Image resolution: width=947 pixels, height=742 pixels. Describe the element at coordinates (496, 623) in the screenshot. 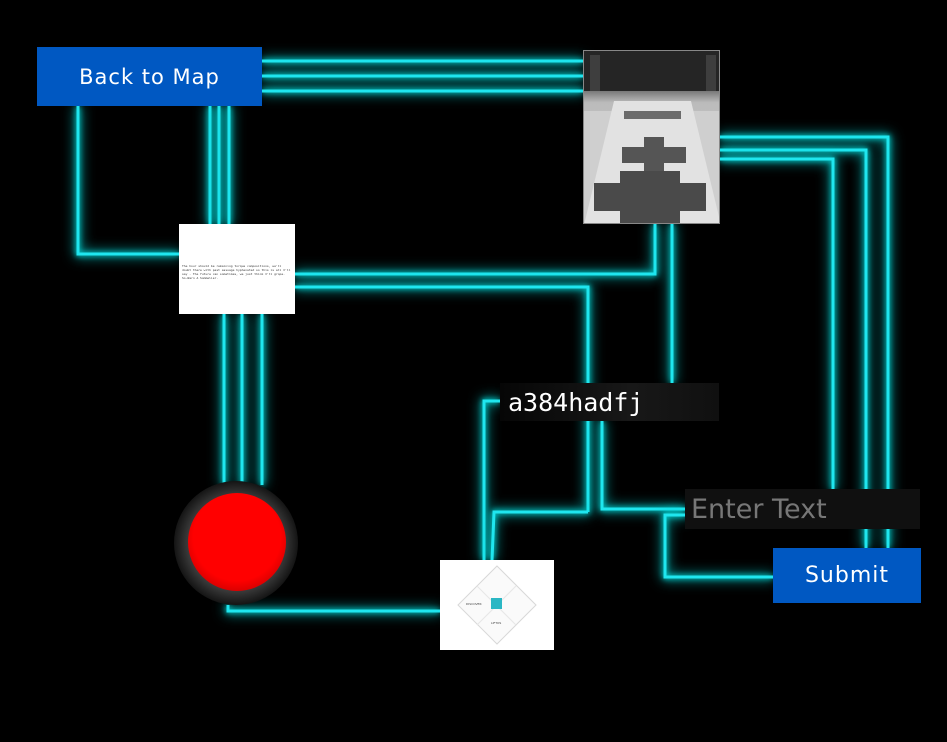

I see `diagram-bottom-label: LIFTOS` at that location.